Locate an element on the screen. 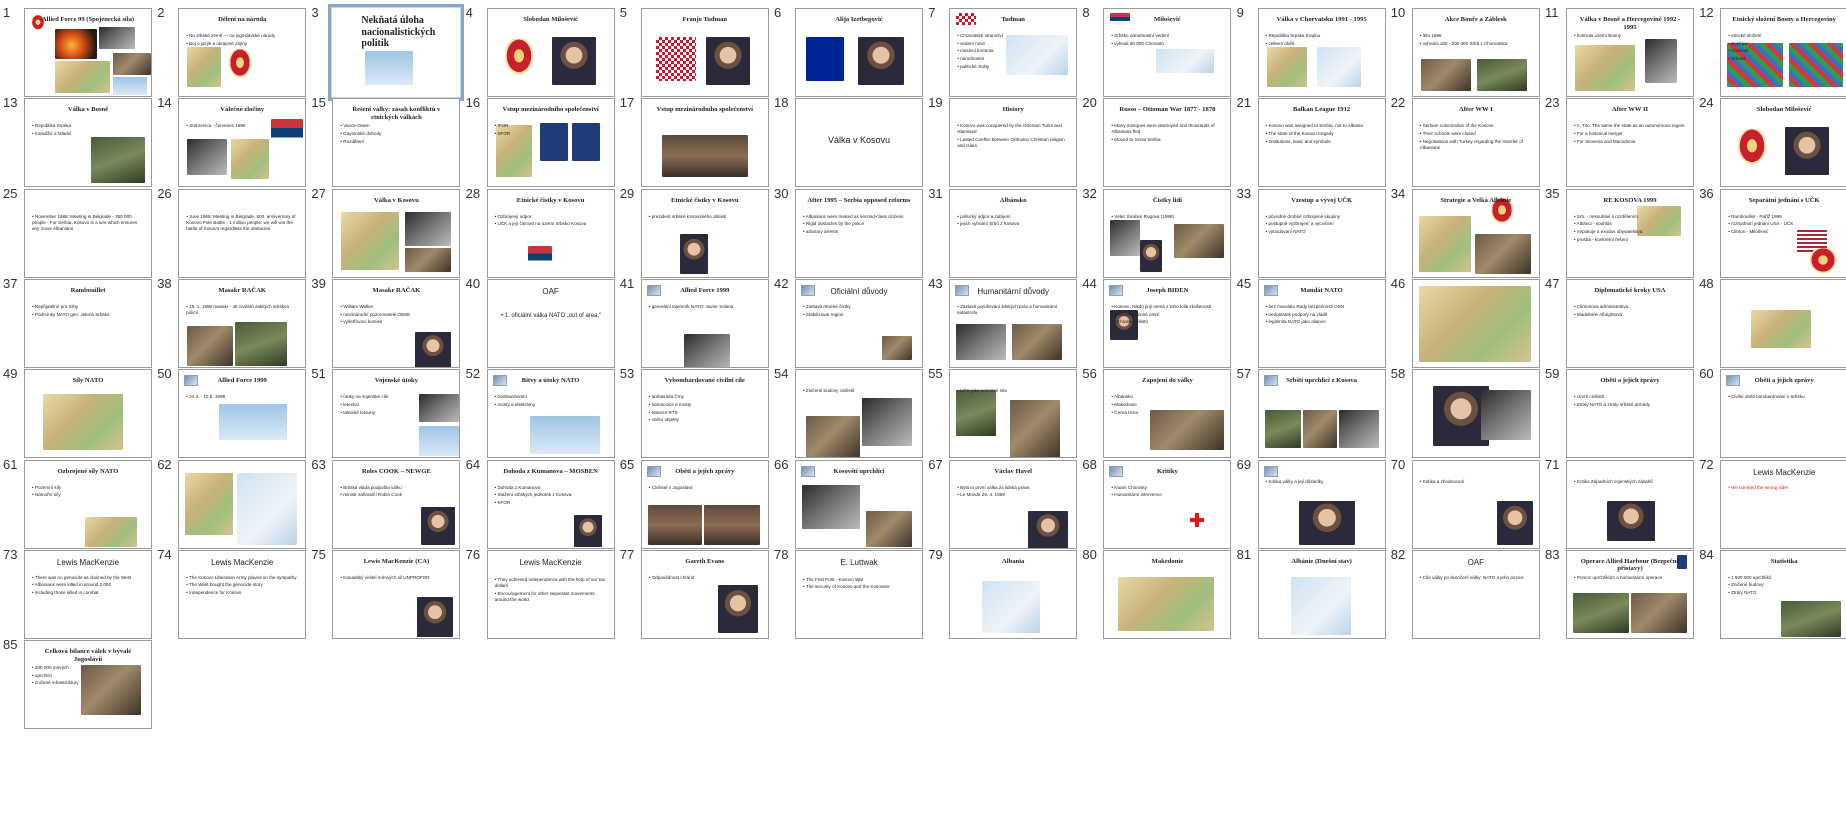 Image resolution: width=1846 pixels, height=840 pixels. slide-thumbnail-32: Čistky lidí Vetel: Ibrahim Rugova (1998) is located at coordinates (1167, 233).